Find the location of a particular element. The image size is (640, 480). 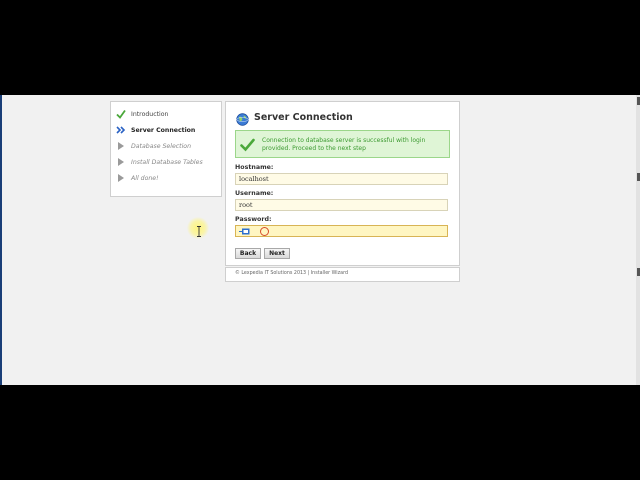

step-database-selection: Database Selection is located at coordinates (153, 146).